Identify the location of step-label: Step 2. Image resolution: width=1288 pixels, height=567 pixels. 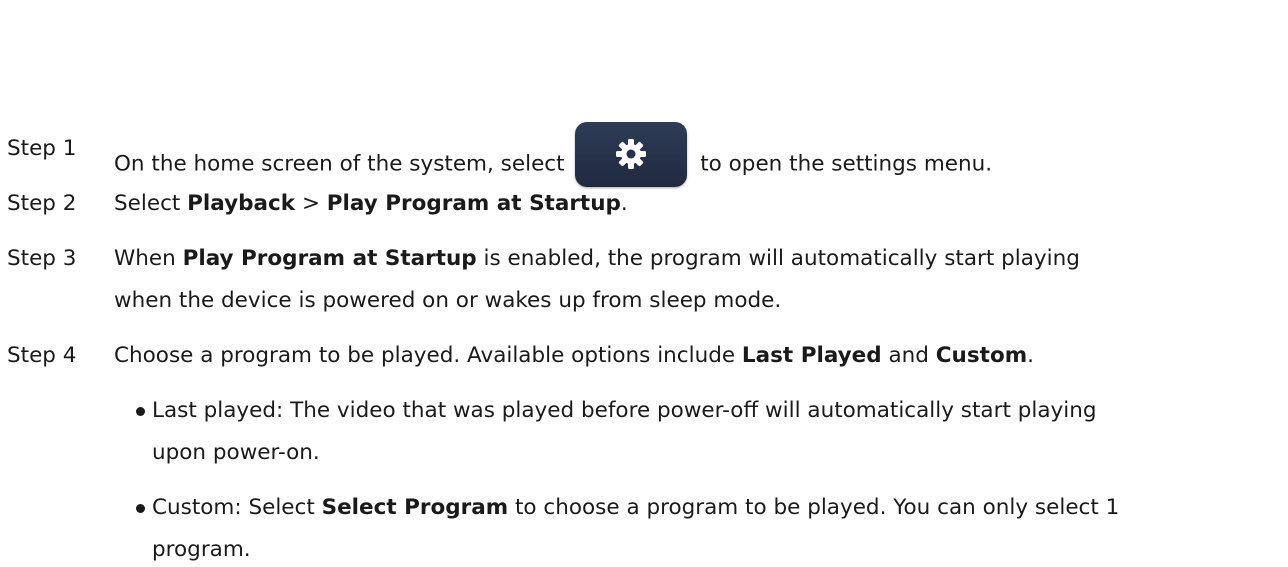
(42, 203).